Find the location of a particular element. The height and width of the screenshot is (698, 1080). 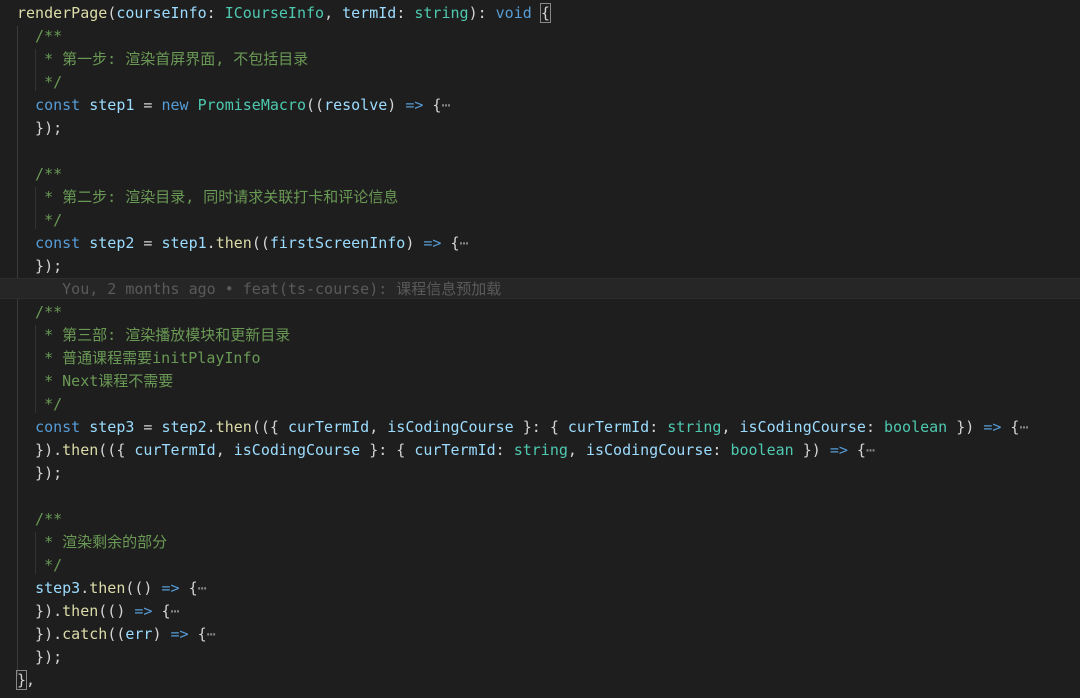

code-line: * Next课程不需要 is located at coordinates (540, 381).